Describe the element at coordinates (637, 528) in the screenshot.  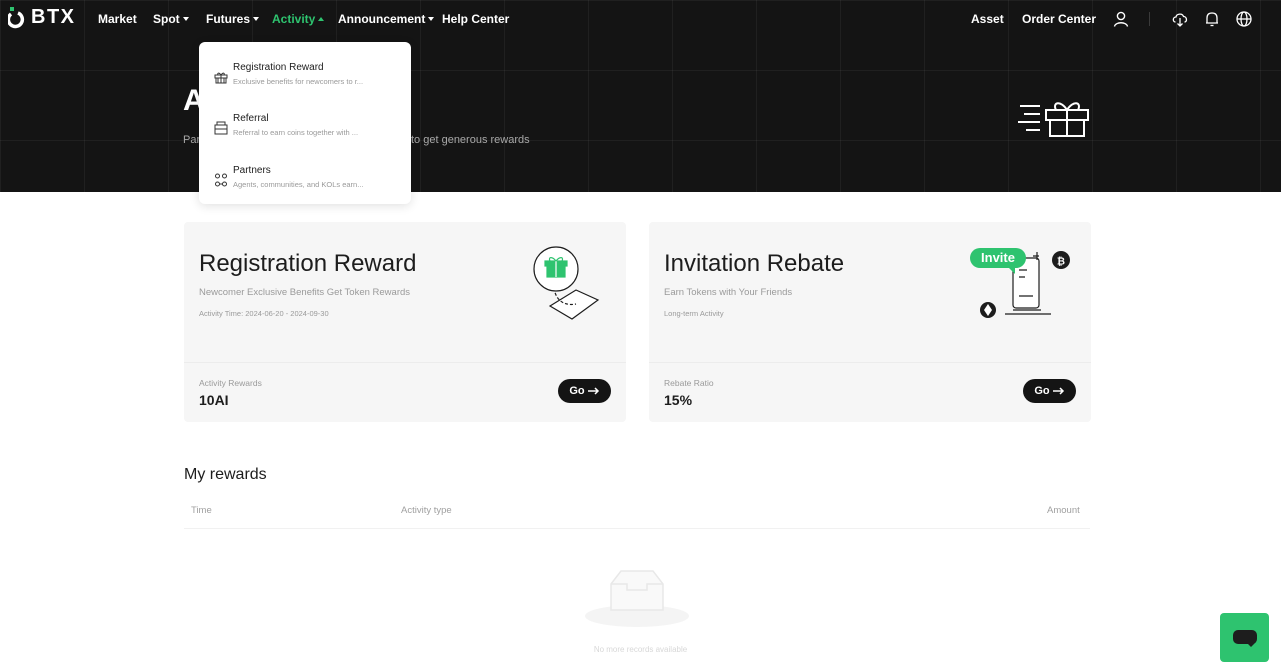
I see `table-header-divider` at that location.